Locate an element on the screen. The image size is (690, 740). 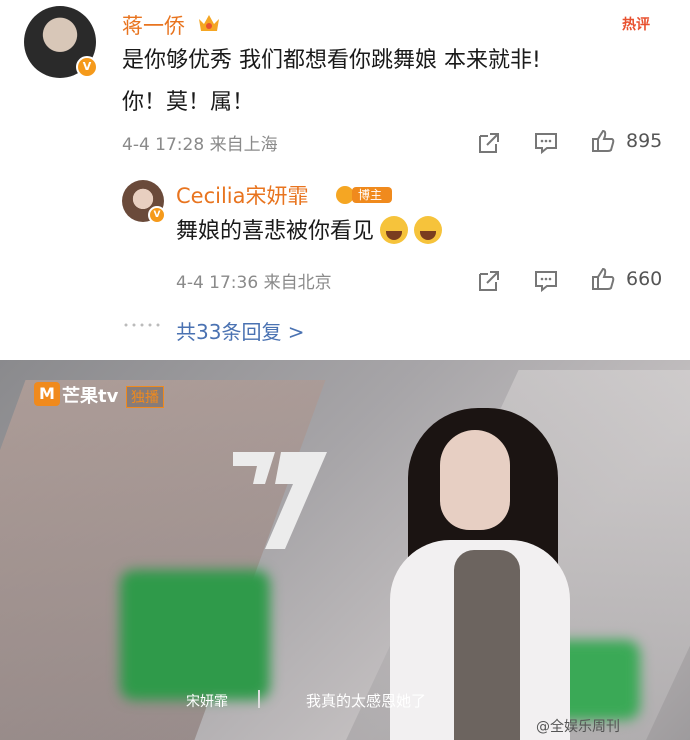
dots-icon is located at coordinates (142, 325).